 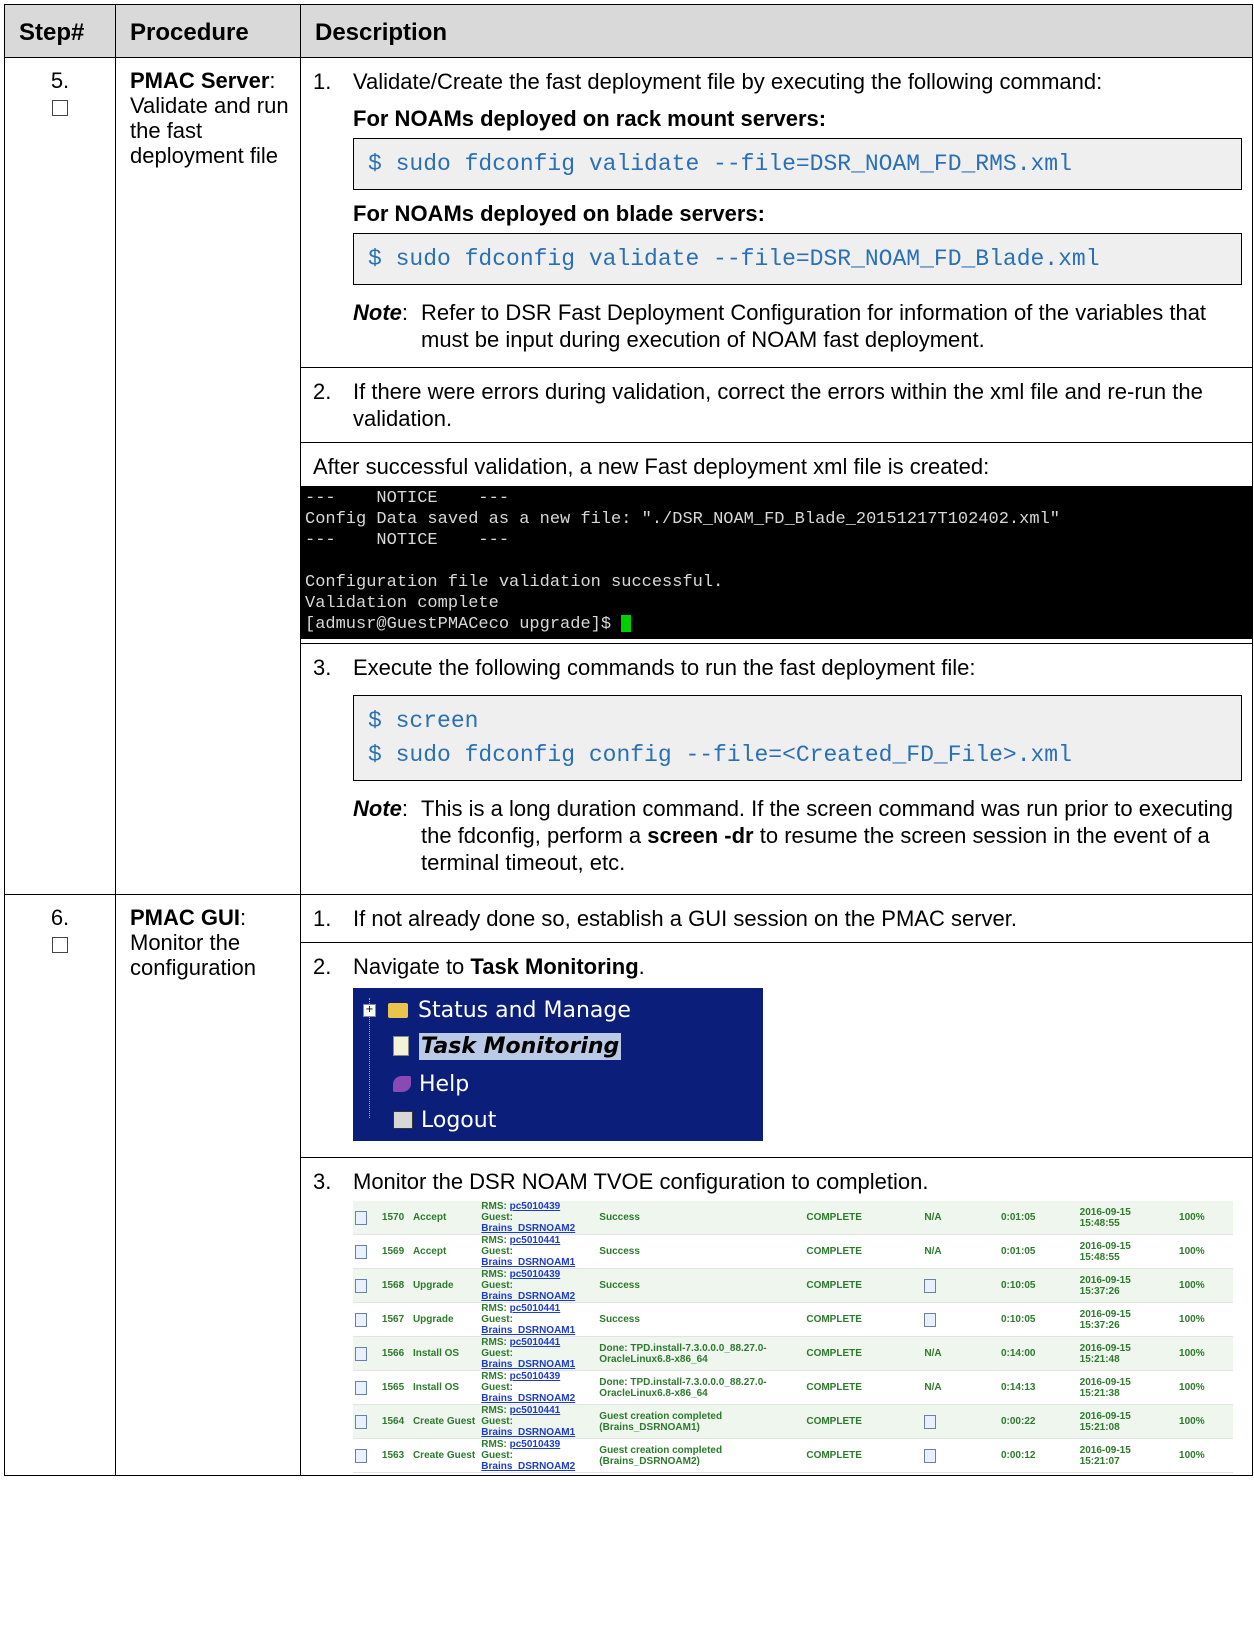 What do you see at coordinates (395, 1218) in the screenshot?
I see `task-id: 1570` at bounding box center [395, 1218].